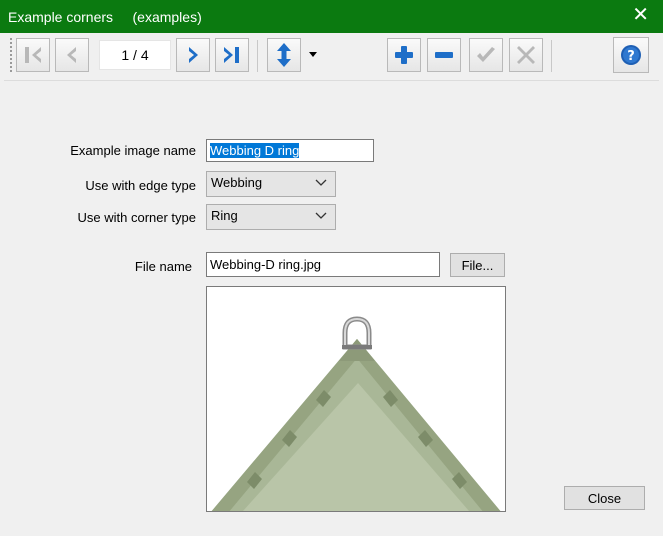 This screenshot has width=663, height=536. Describe the element at coordinates (271, 217) in the screenshot. I see `corner-type-select: Ring` at that location.